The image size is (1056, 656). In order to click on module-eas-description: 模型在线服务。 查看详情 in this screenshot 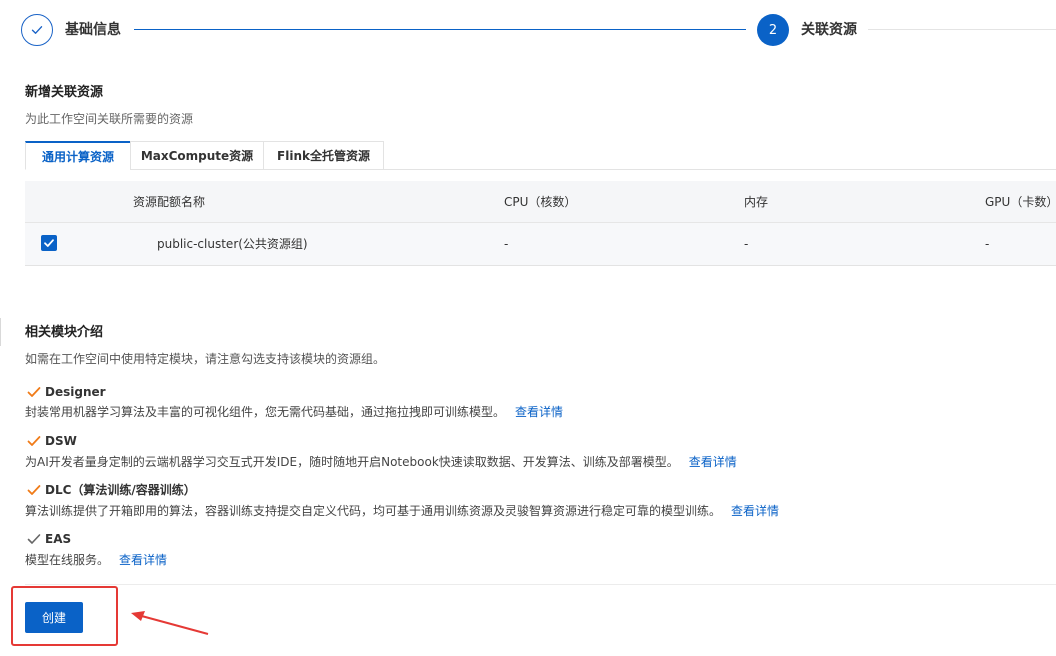, I will do `click(96, 560)`.